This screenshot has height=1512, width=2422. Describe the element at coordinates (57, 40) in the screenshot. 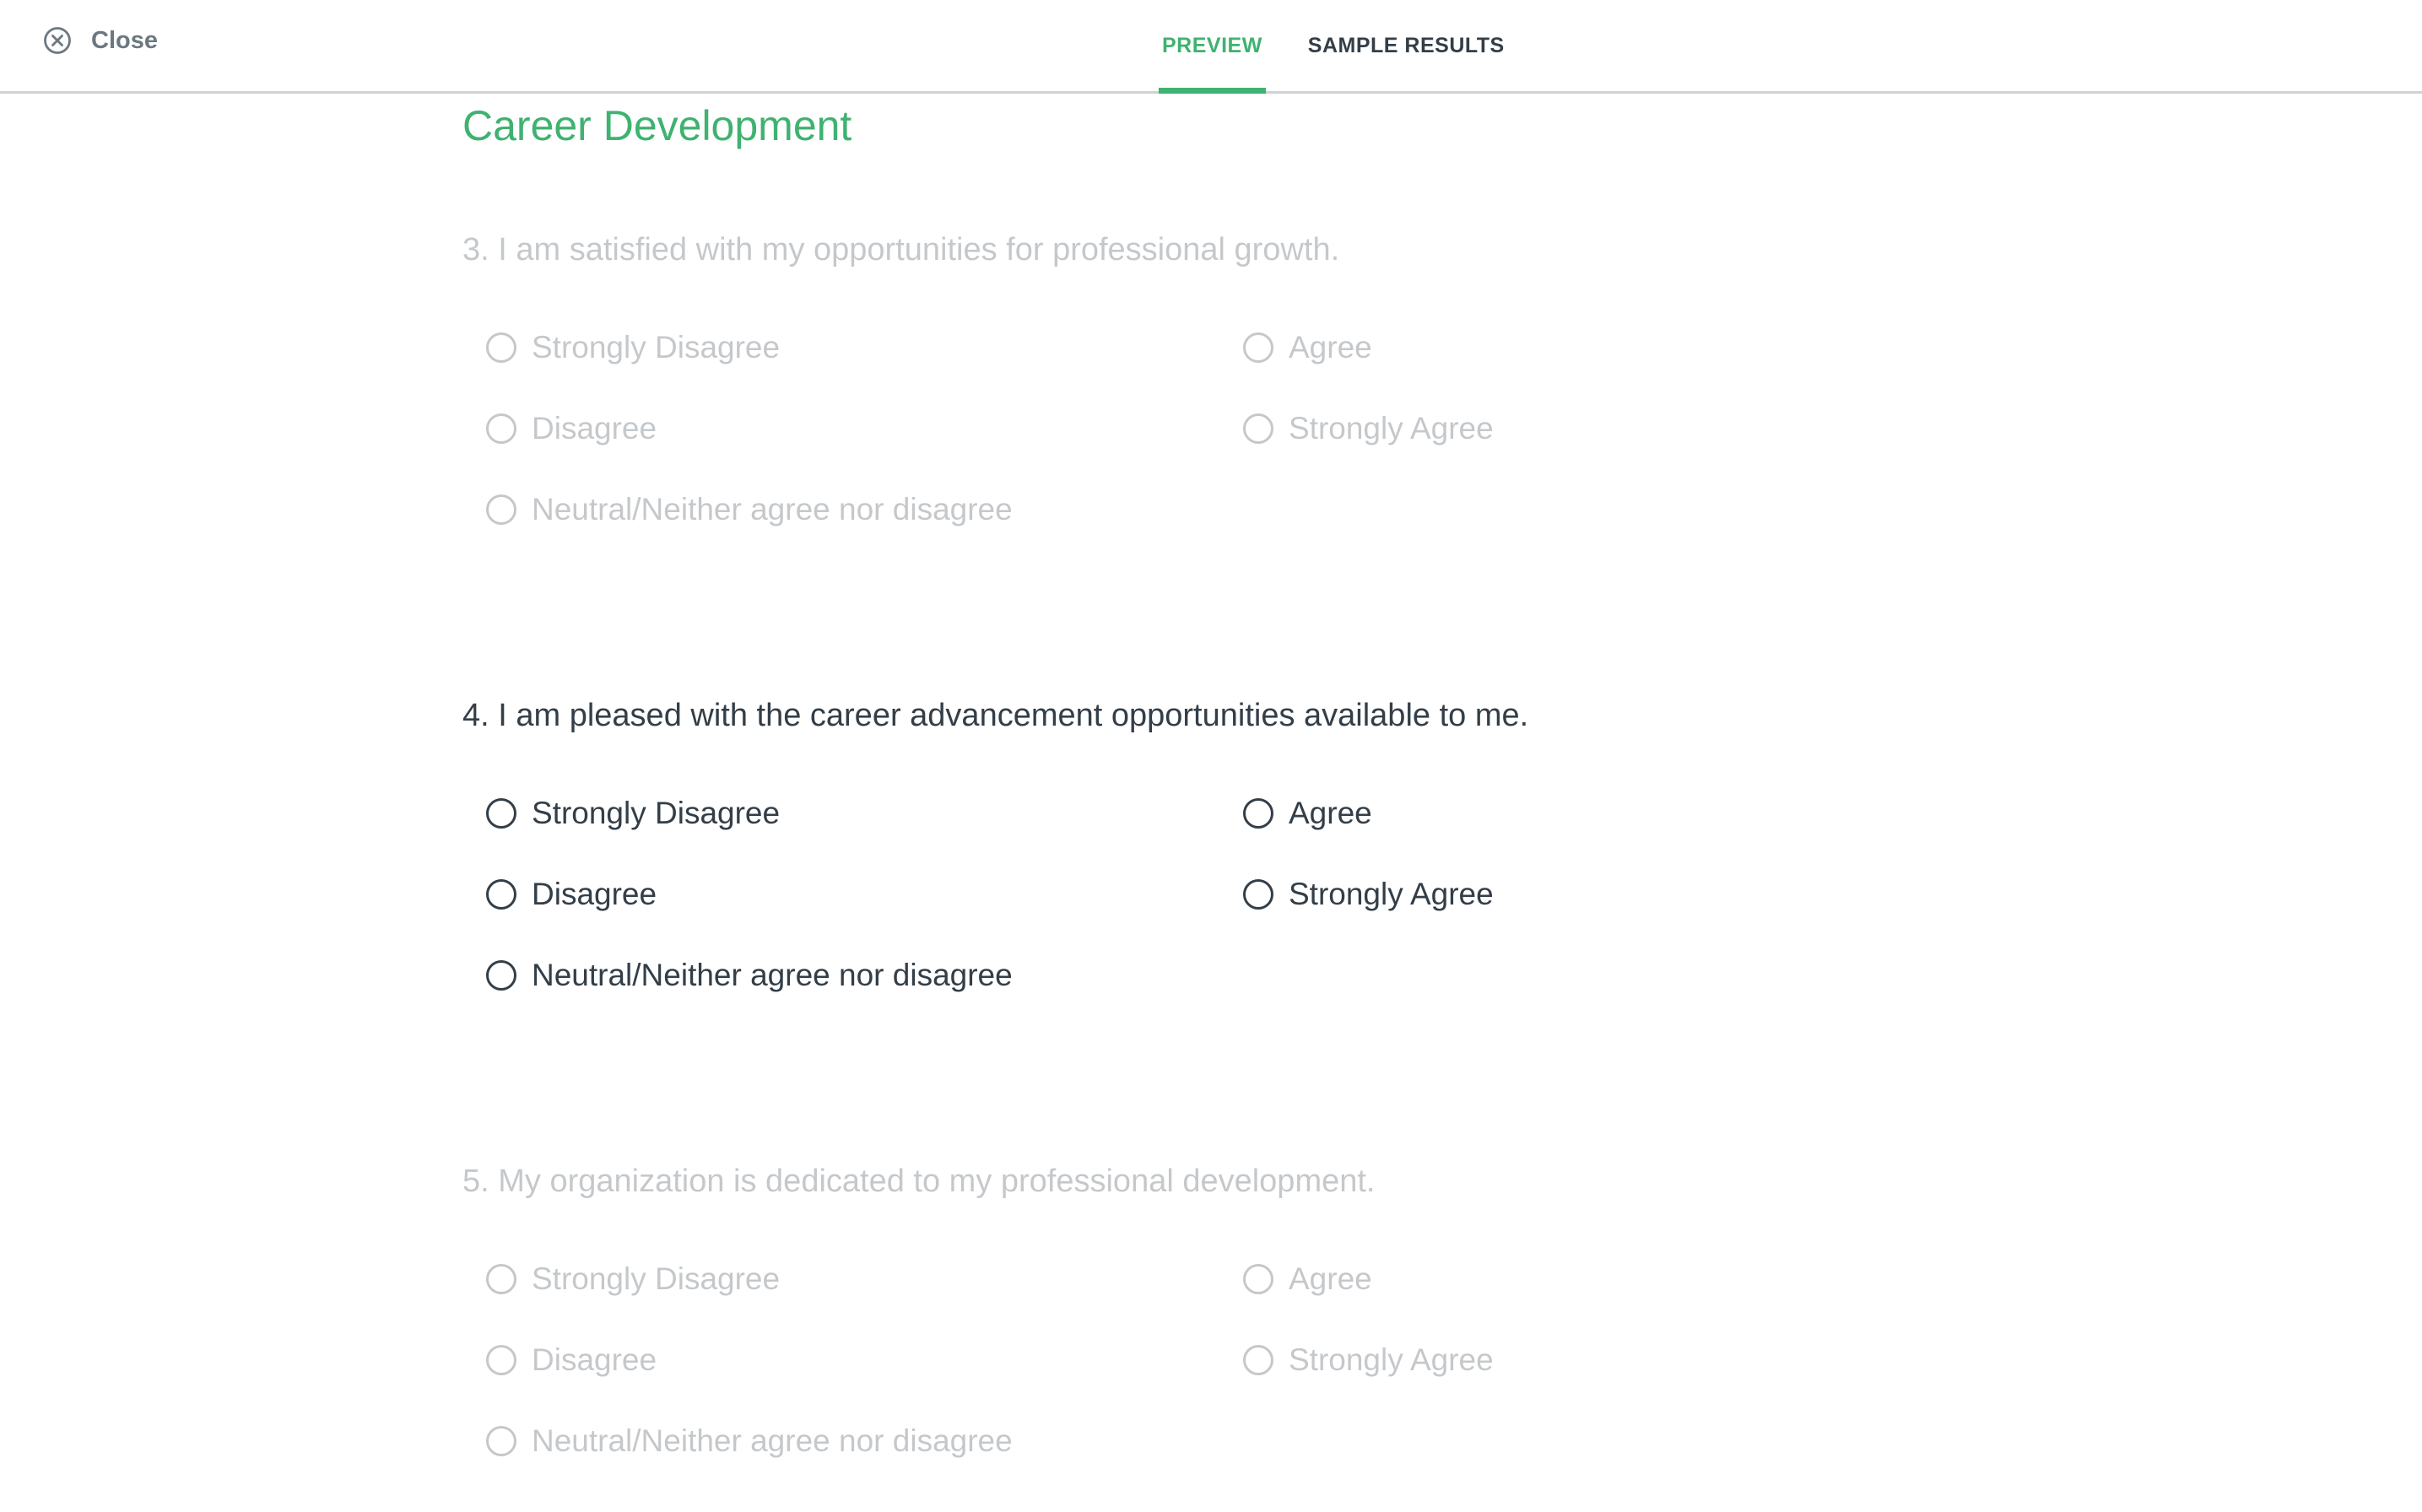

I see `close-circle-icon` at that location.